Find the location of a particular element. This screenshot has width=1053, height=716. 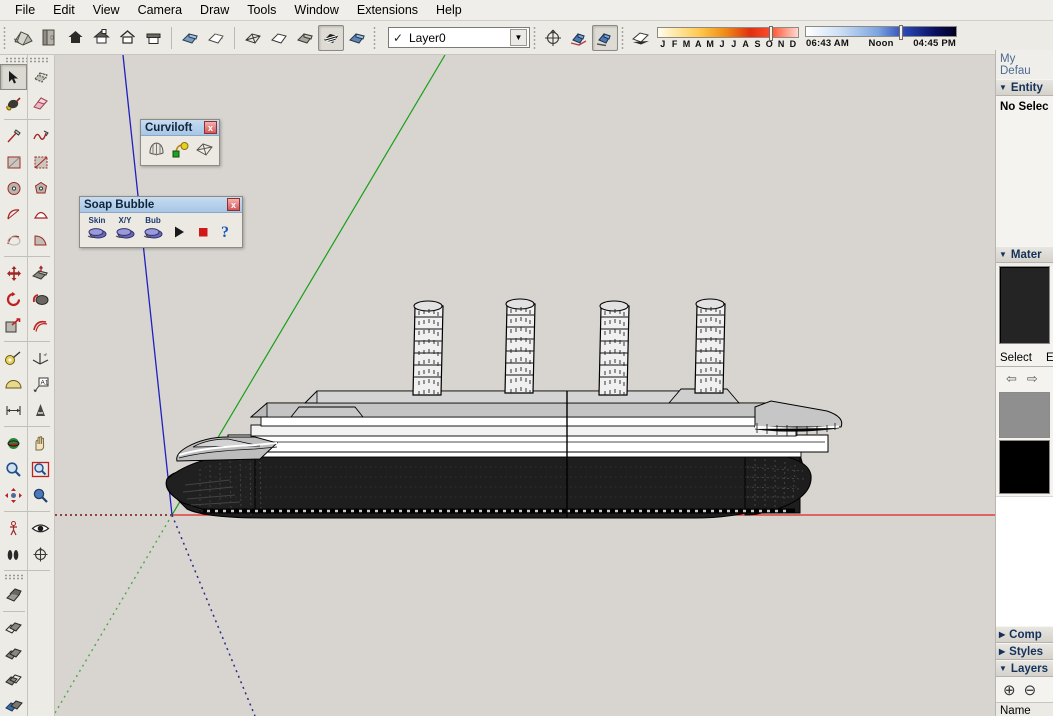

material-library-list is located at coordinates (1024, 561).